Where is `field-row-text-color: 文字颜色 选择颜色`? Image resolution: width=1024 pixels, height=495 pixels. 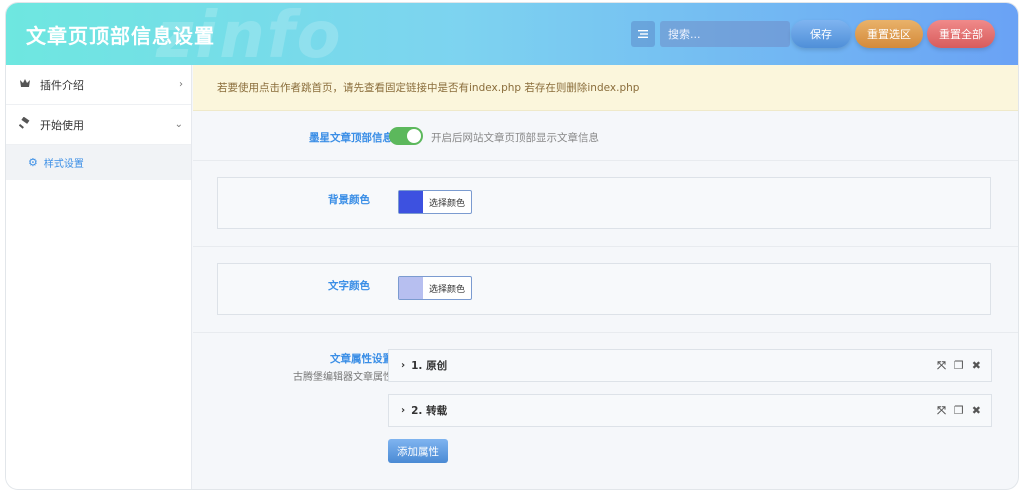
field-row-text-color: 文字颜色 选择颜色 is located at coordinates (605, 290).